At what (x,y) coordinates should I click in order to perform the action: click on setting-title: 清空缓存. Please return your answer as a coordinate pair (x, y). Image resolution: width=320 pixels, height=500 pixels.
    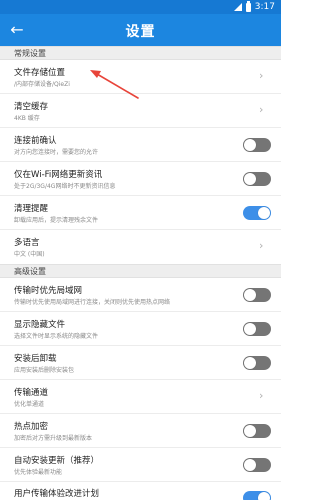
    Looking at the image, I should click on (31, 107).